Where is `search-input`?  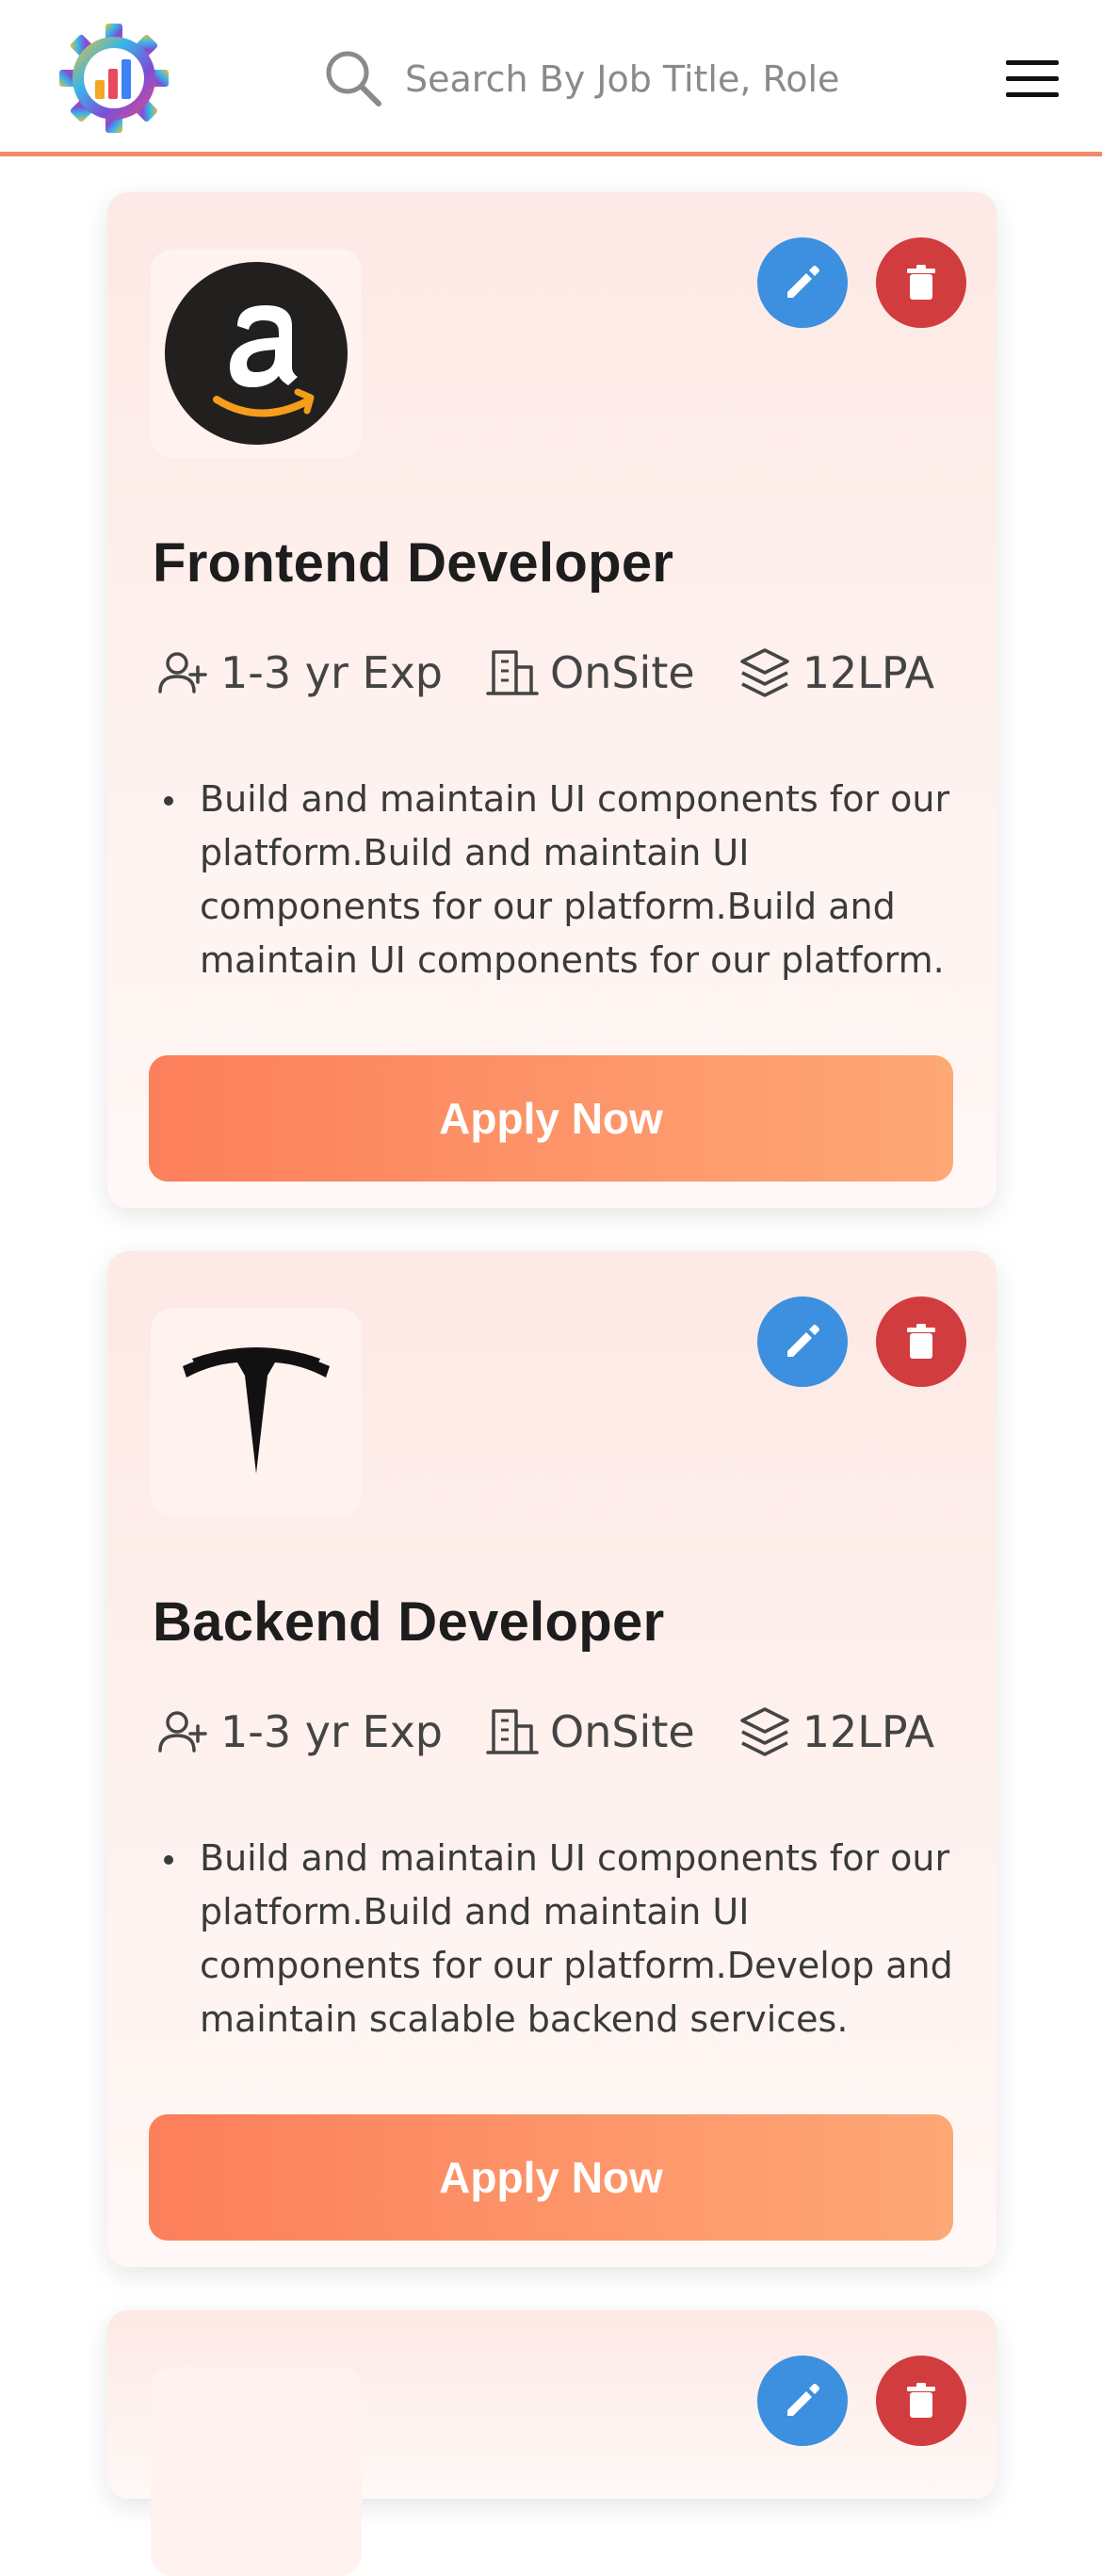 search-input is located at coordinates (669, 79).